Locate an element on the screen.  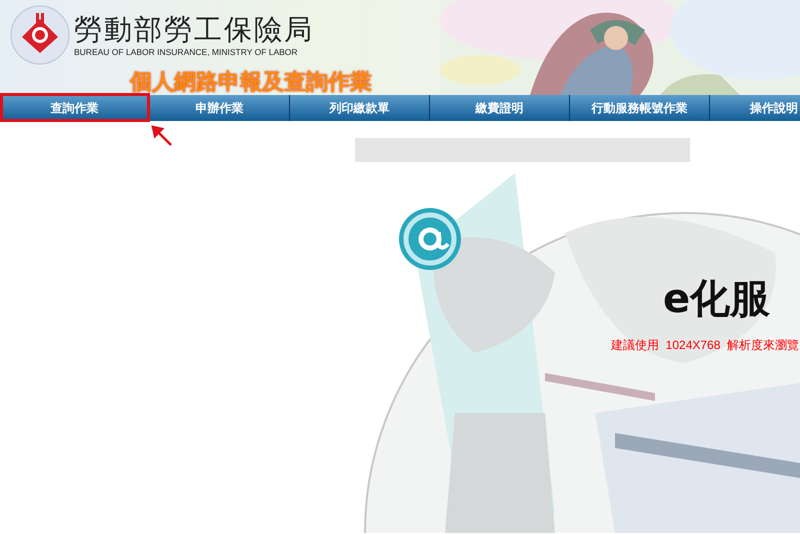
logo-icon is located at coordinates (40, 35).